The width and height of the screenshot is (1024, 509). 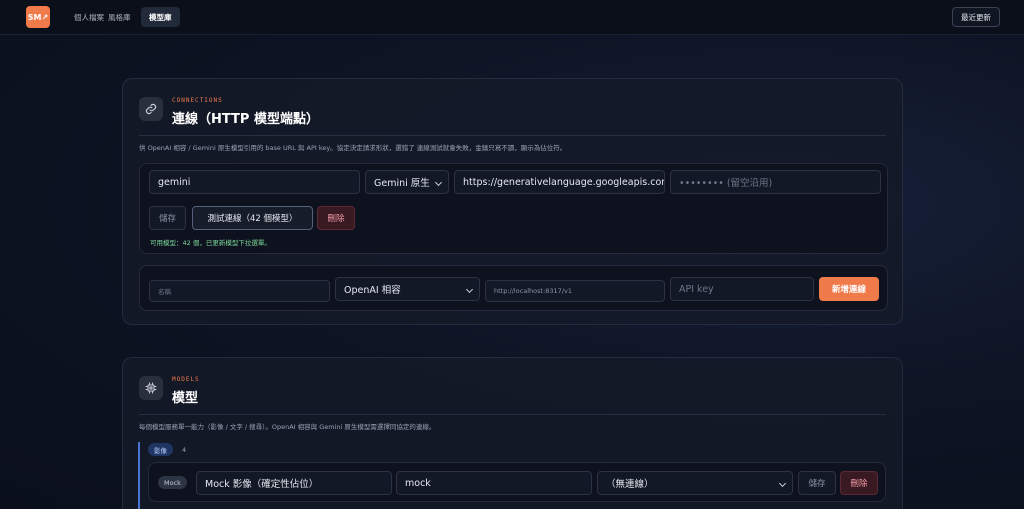 What do you see at coordinates (695, 483) in the screenshot?
I see `model-connection-select: （無連線）` at bounding box center [695, 483].